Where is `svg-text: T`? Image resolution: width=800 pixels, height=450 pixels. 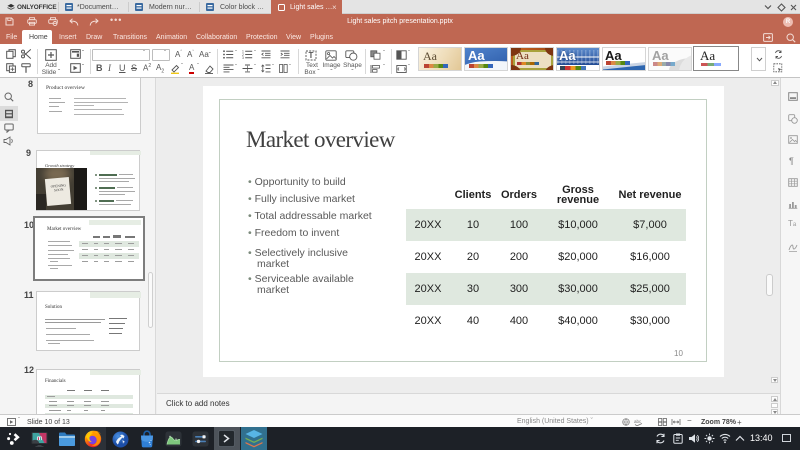 svg-text: T is located at coordinates (311, 55).